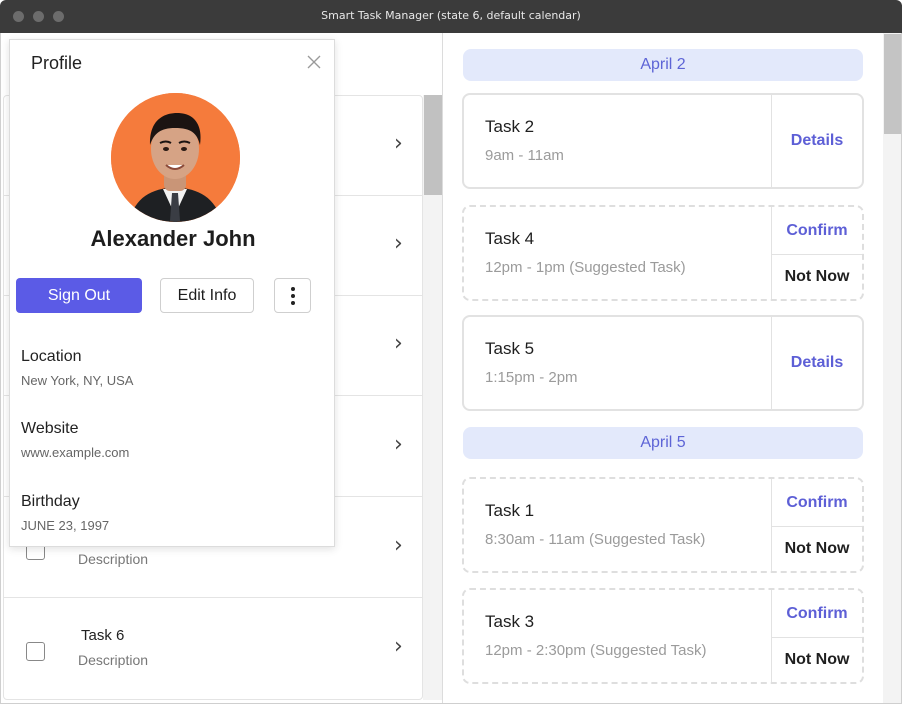  Describe the element at coordinates (595, 539) in the screenshot. I see `task-time: 8:30am - 11am (Suggested Task)` at that location.